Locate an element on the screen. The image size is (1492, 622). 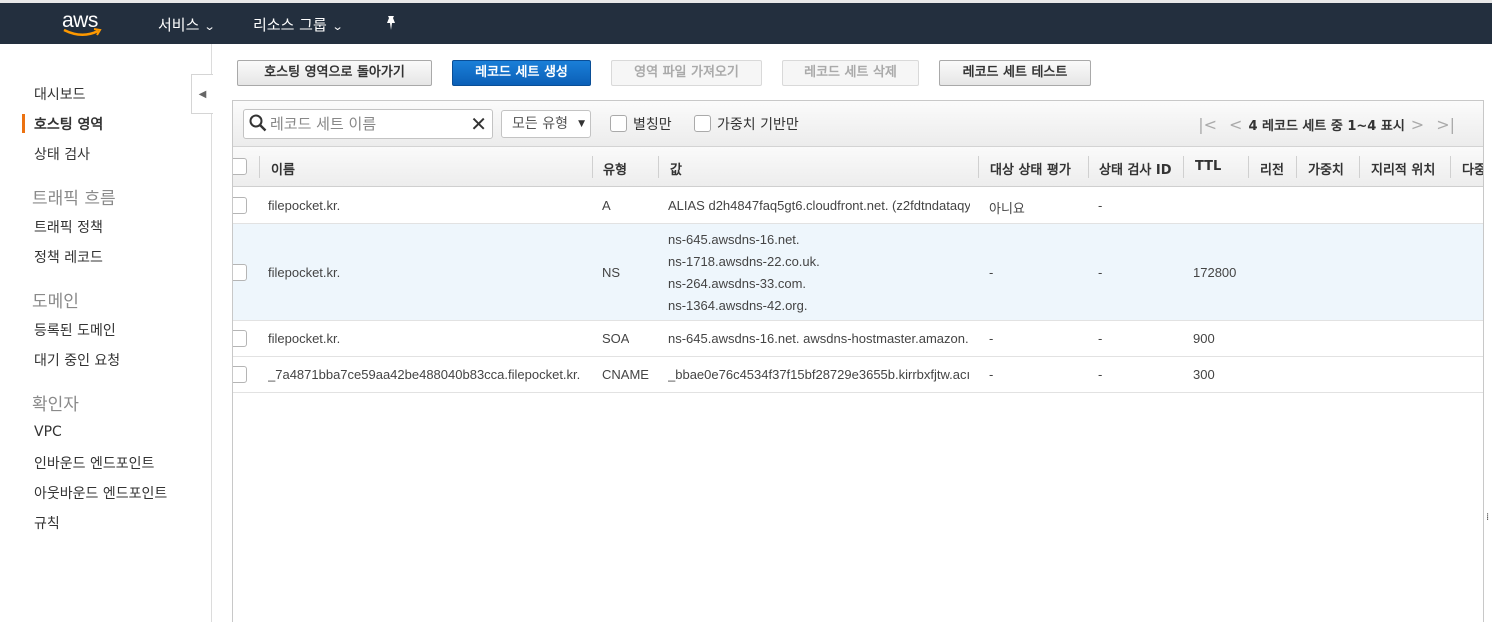
services-menu-label: 서비스 is located at coordinates (179, 25).